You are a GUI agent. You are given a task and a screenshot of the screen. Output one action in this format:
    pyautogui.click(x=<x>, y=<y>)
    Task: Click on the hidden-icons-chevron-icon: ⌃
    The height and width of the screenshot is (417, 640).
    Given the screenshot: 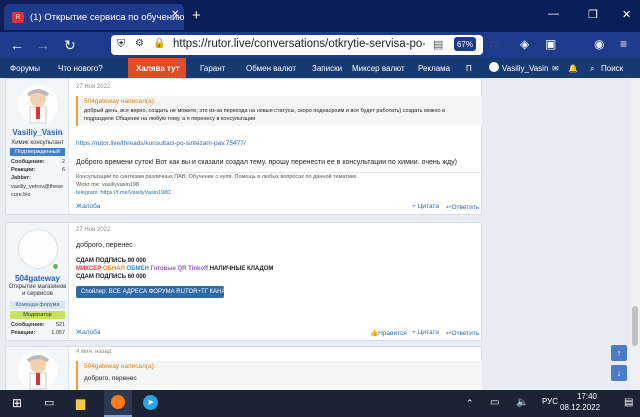 What is the action you would take?
    pyautogui.click(x=470, y=403)
    